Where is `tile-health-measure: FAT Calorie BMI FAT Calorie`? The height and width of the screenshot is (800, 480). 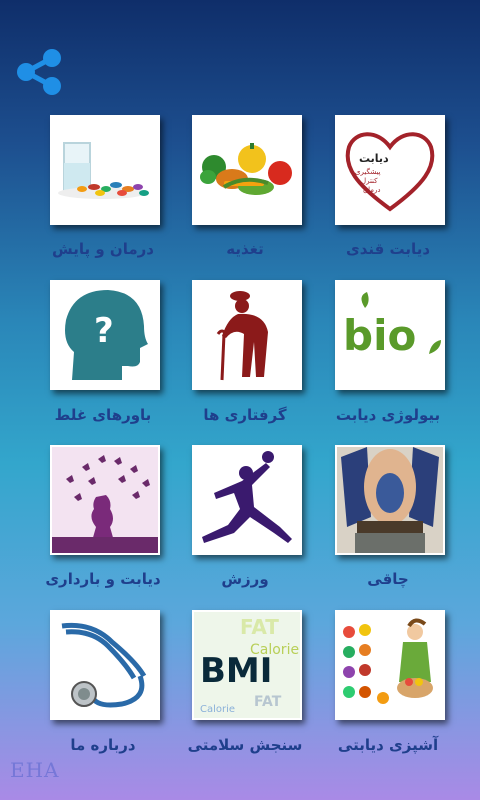
tile-health-measure: FAT Calorie BMI FAT Calorie is located at coordinates (247, 665).